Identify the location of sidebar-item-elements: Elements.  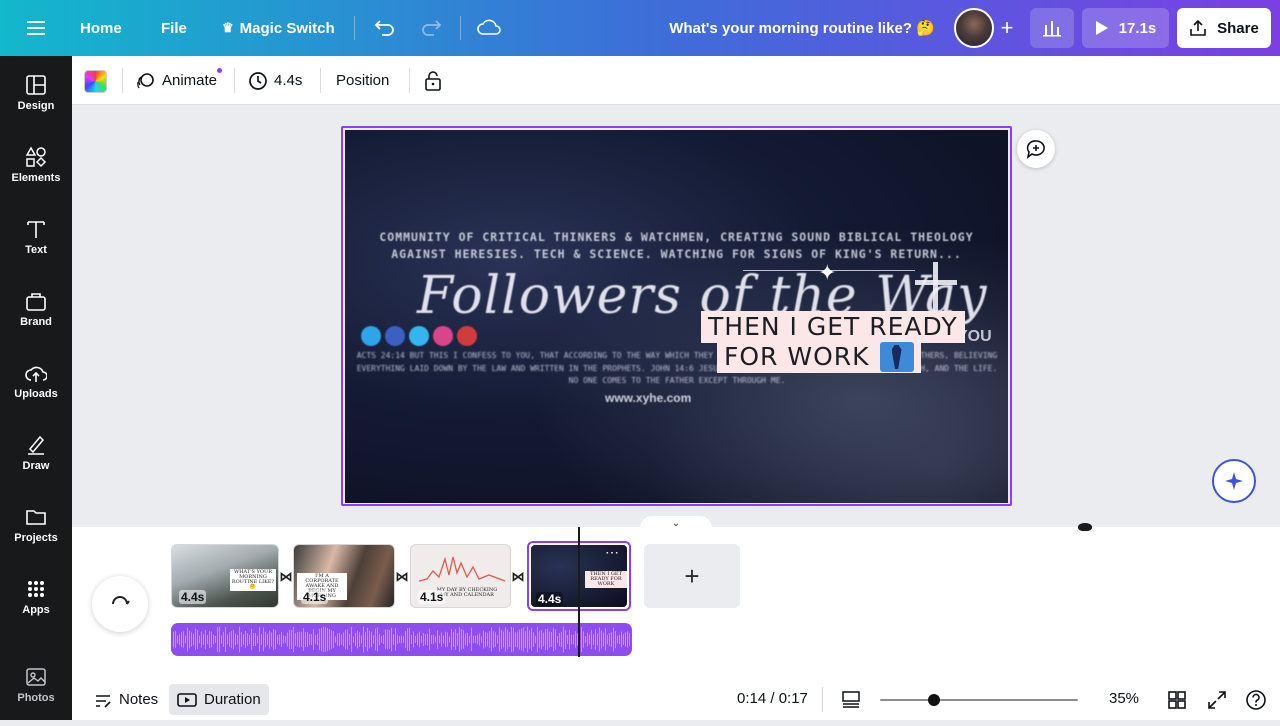
(36, 176).